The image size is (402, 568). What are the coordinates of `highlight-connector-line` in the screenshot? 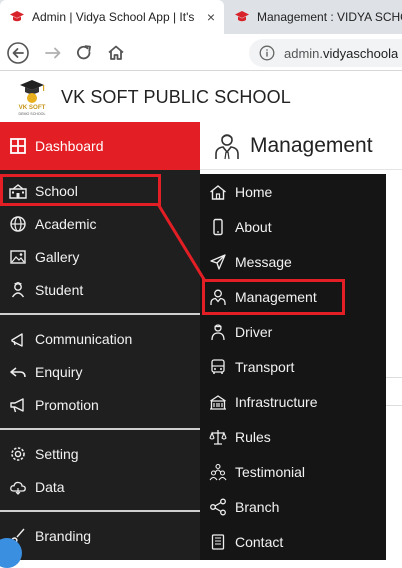 It's located at (181, 242).